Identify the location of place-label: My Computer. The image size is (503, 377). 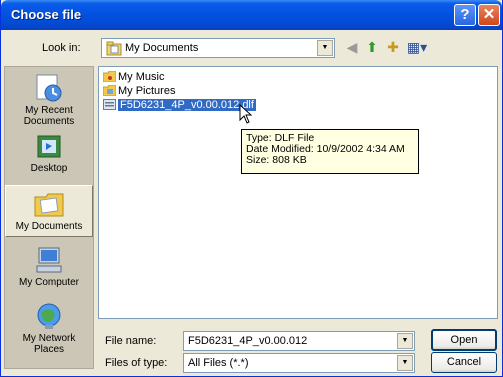
(48, 282).